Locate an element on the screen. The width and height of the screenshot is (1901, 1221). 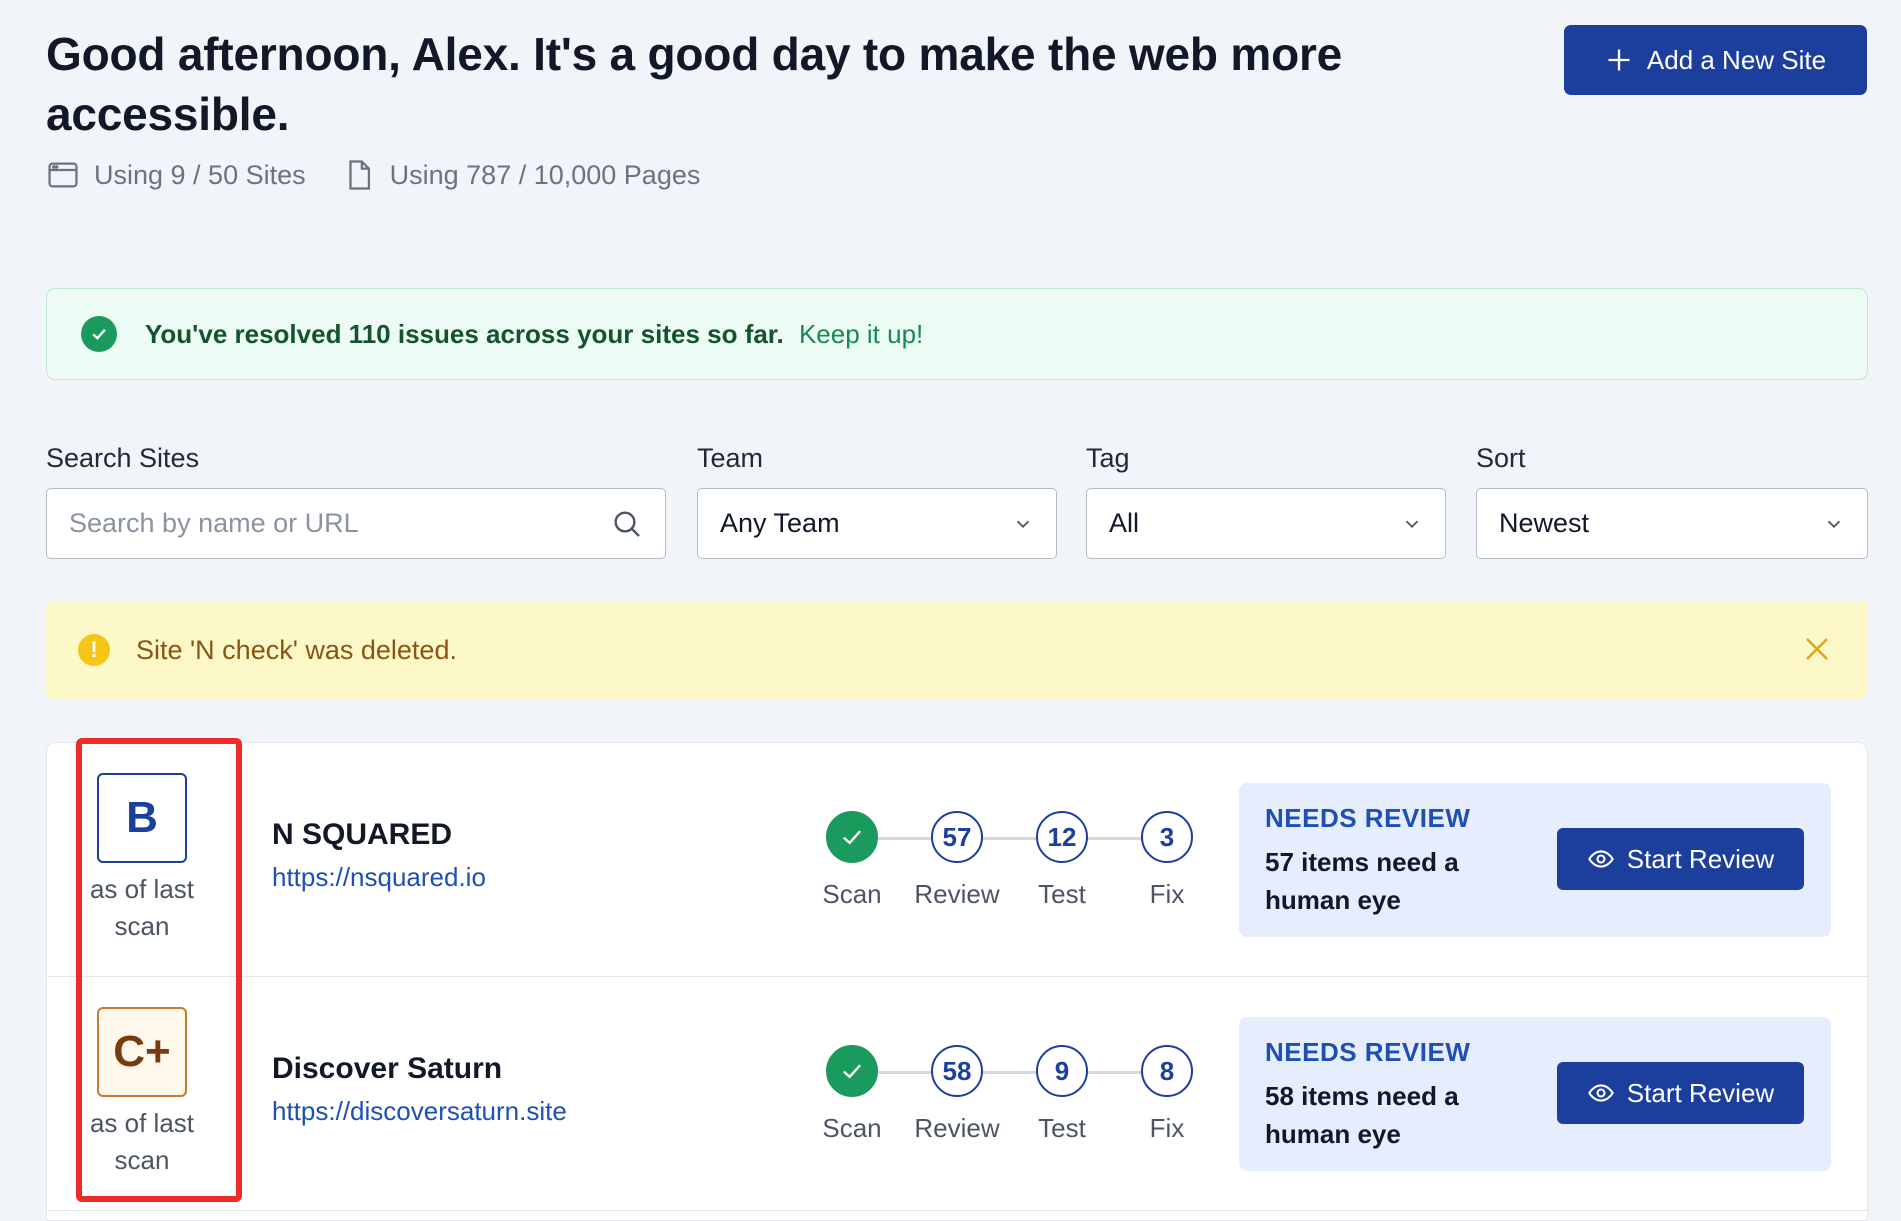
step-test: 12 Test is located at coordinates (1062, 860).